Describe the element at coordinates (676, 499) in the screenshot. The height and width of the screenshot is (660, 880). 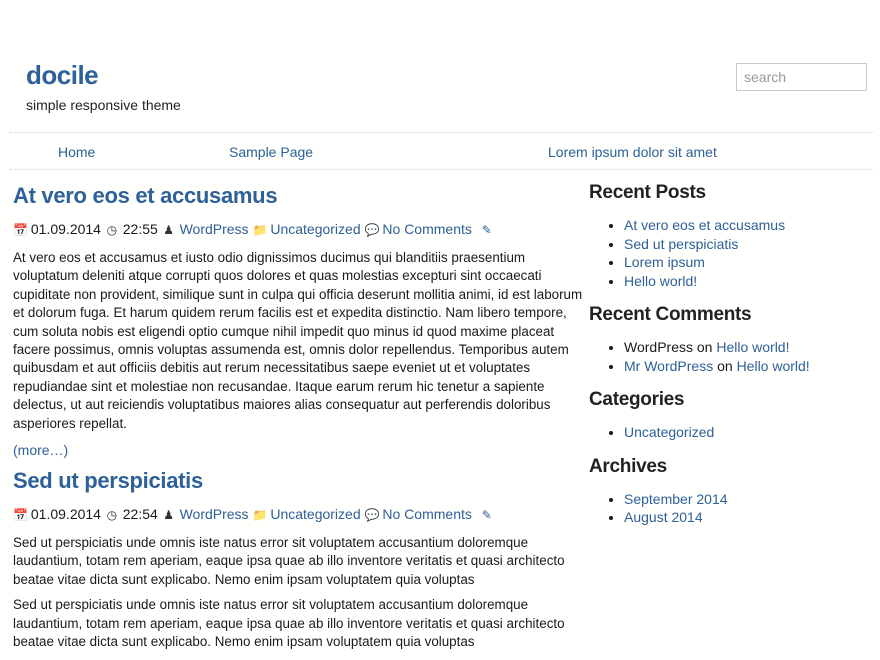
I see `archive-link: September 2014` at that location.